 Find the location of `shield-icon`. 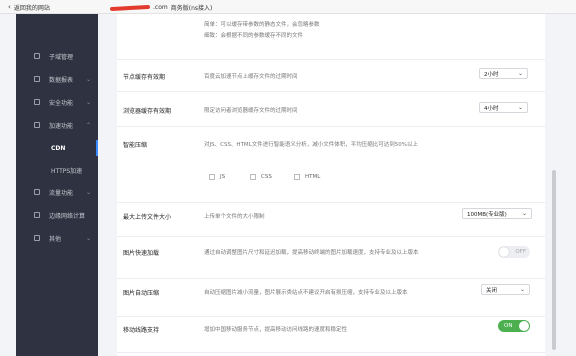

shield-icon is located at coordinates (37, 102).